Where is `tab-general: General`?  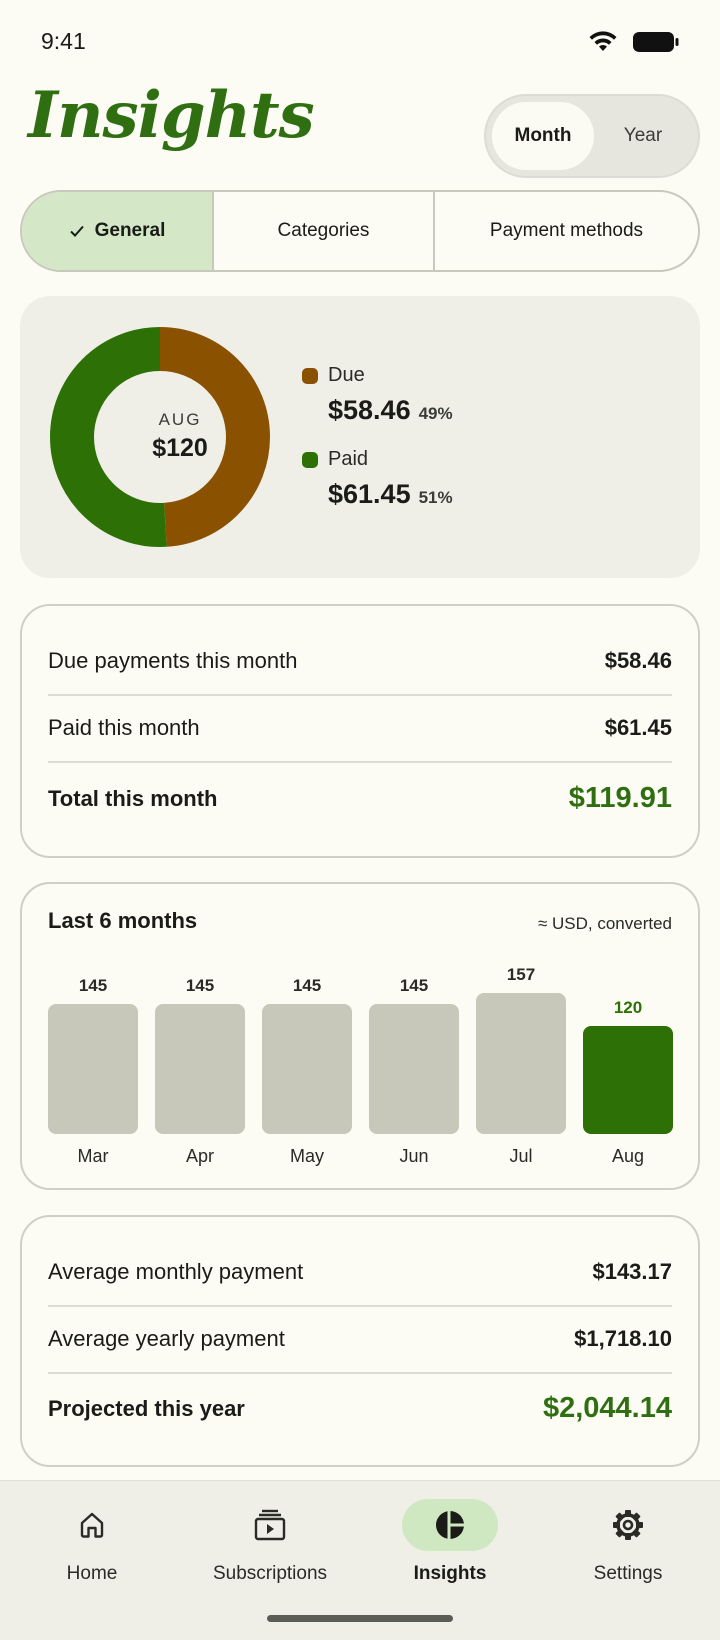 tab-general: General is located at coordinates (117, 231).